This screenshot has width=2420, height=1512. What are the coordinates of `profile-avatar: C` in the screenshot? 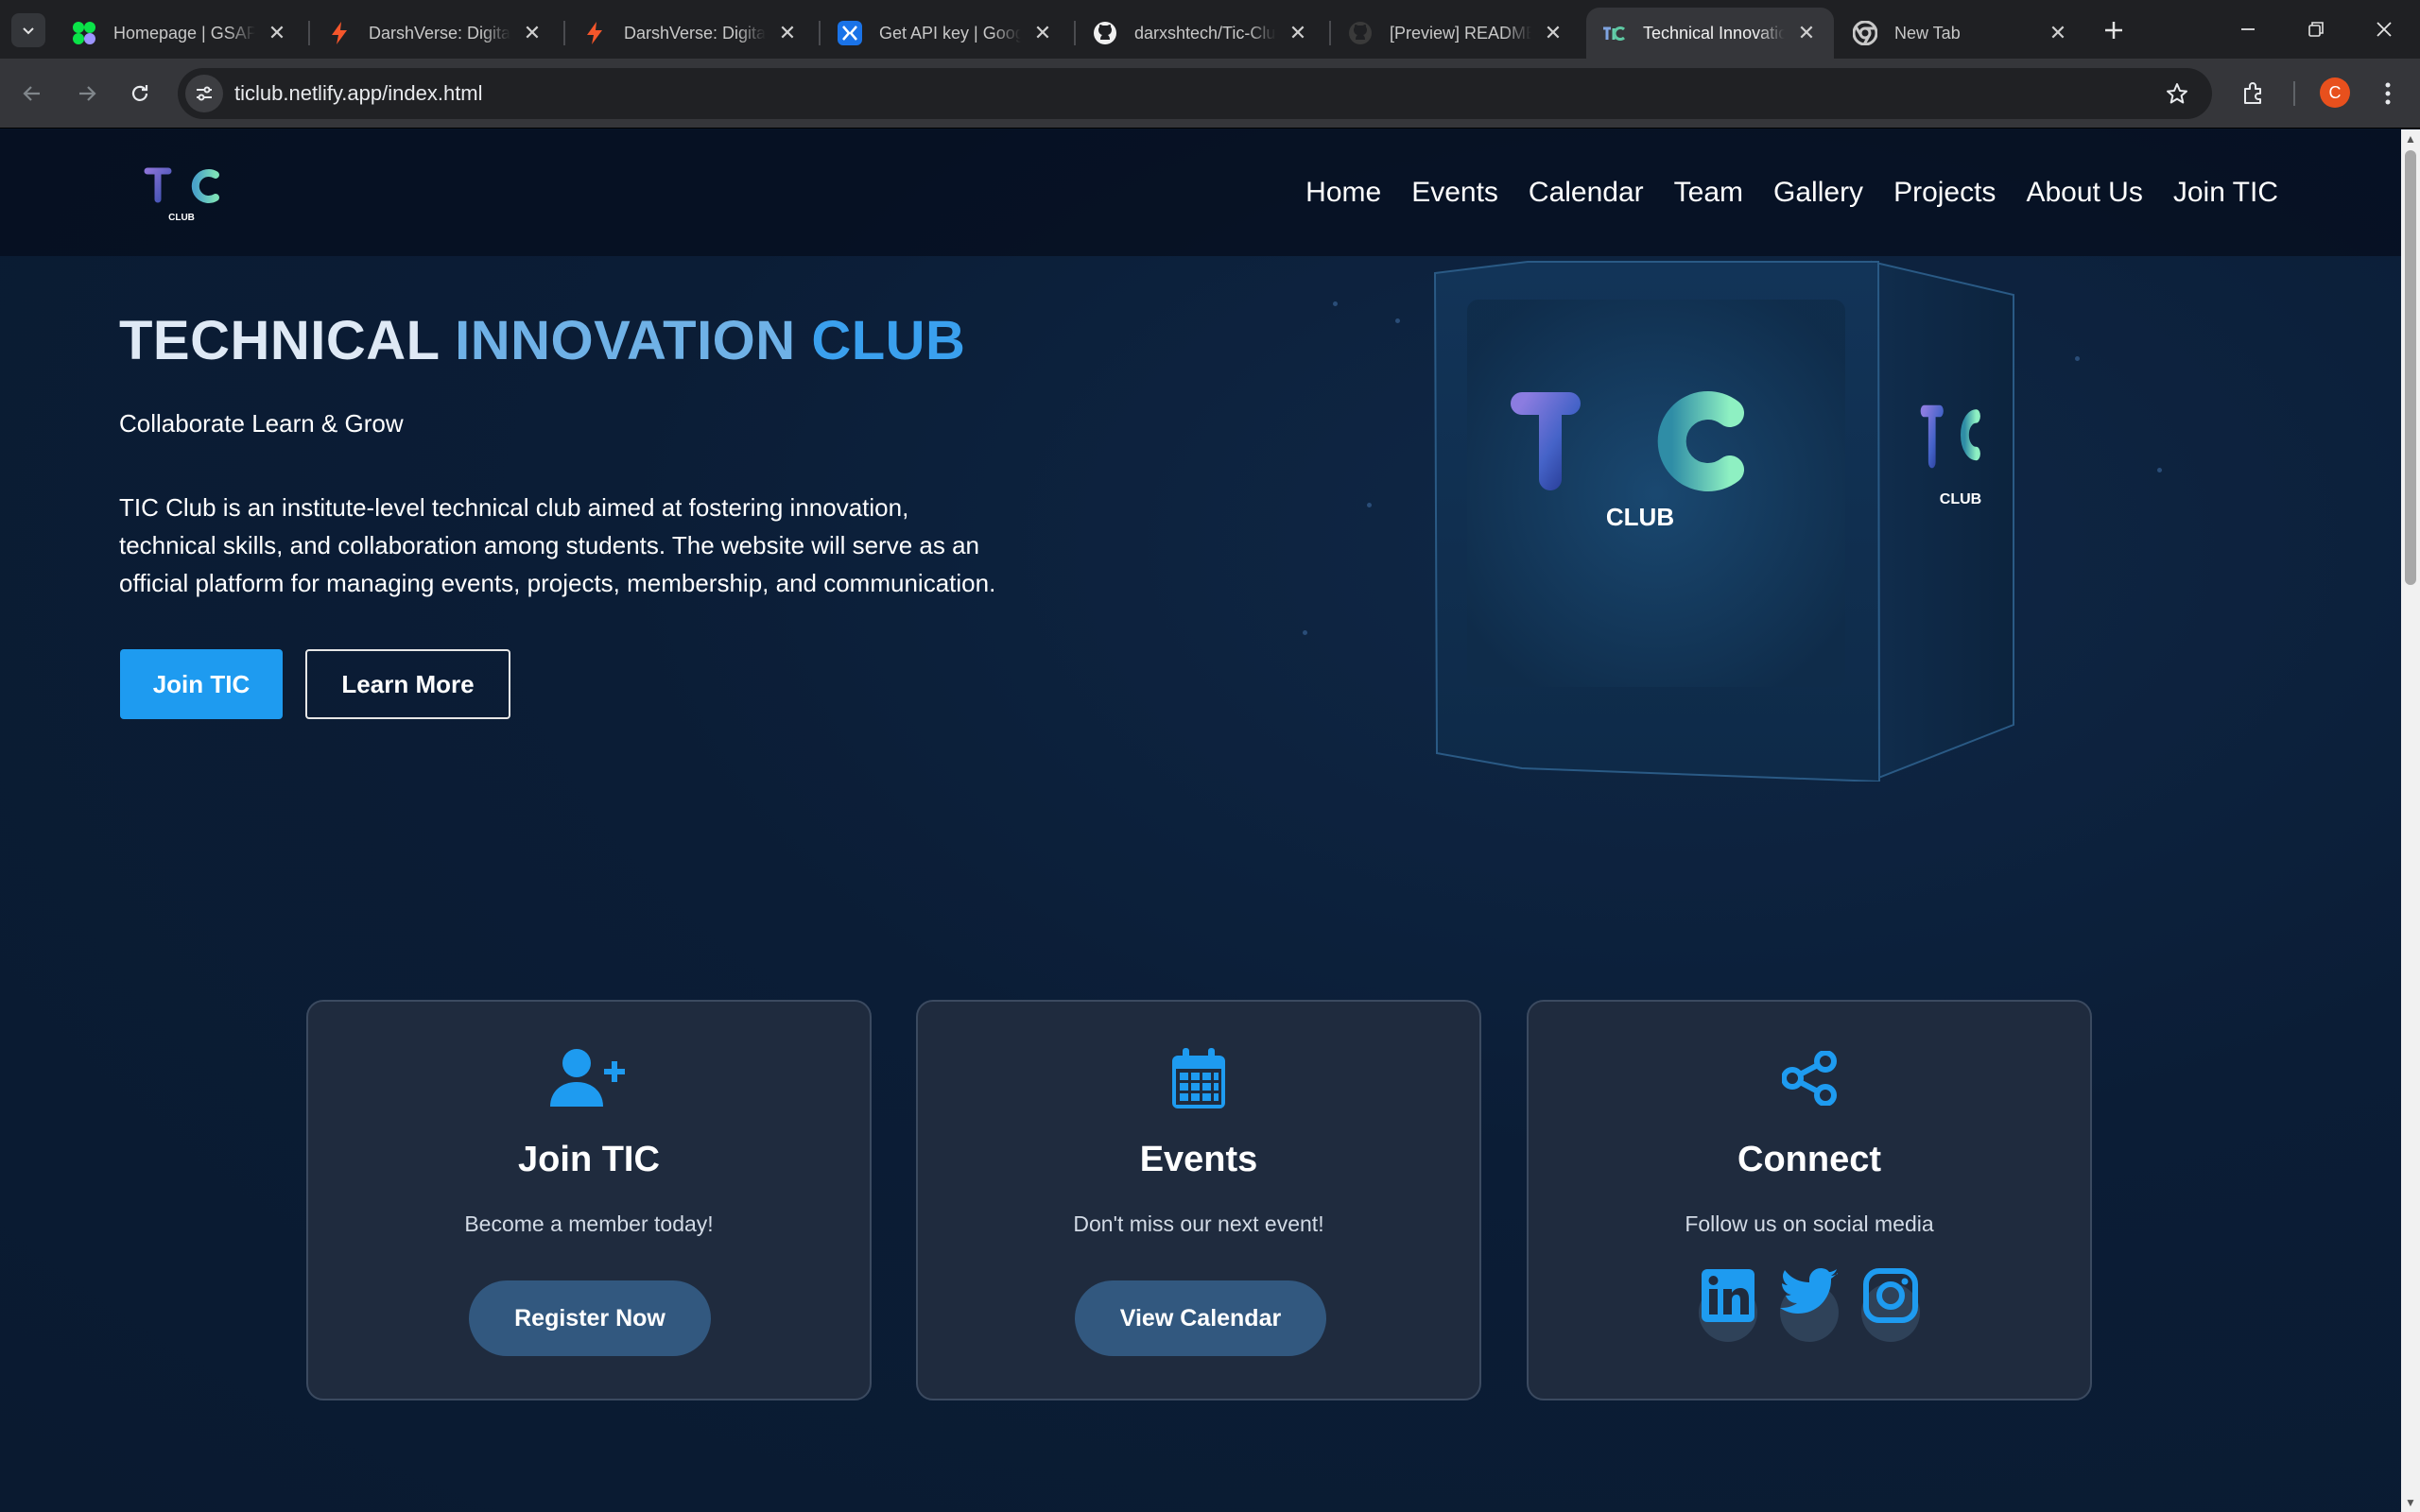 It's located at (2335, 92).